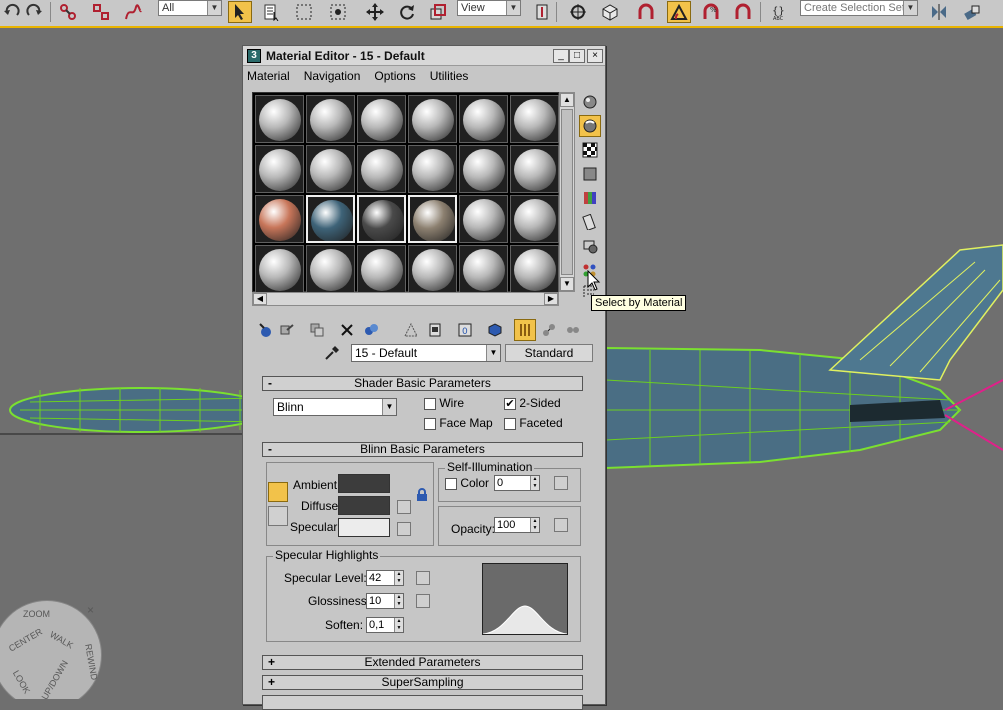 The image size is (1003, 710). I want to click on select-and-manipulate-icon, so click(578, 12).